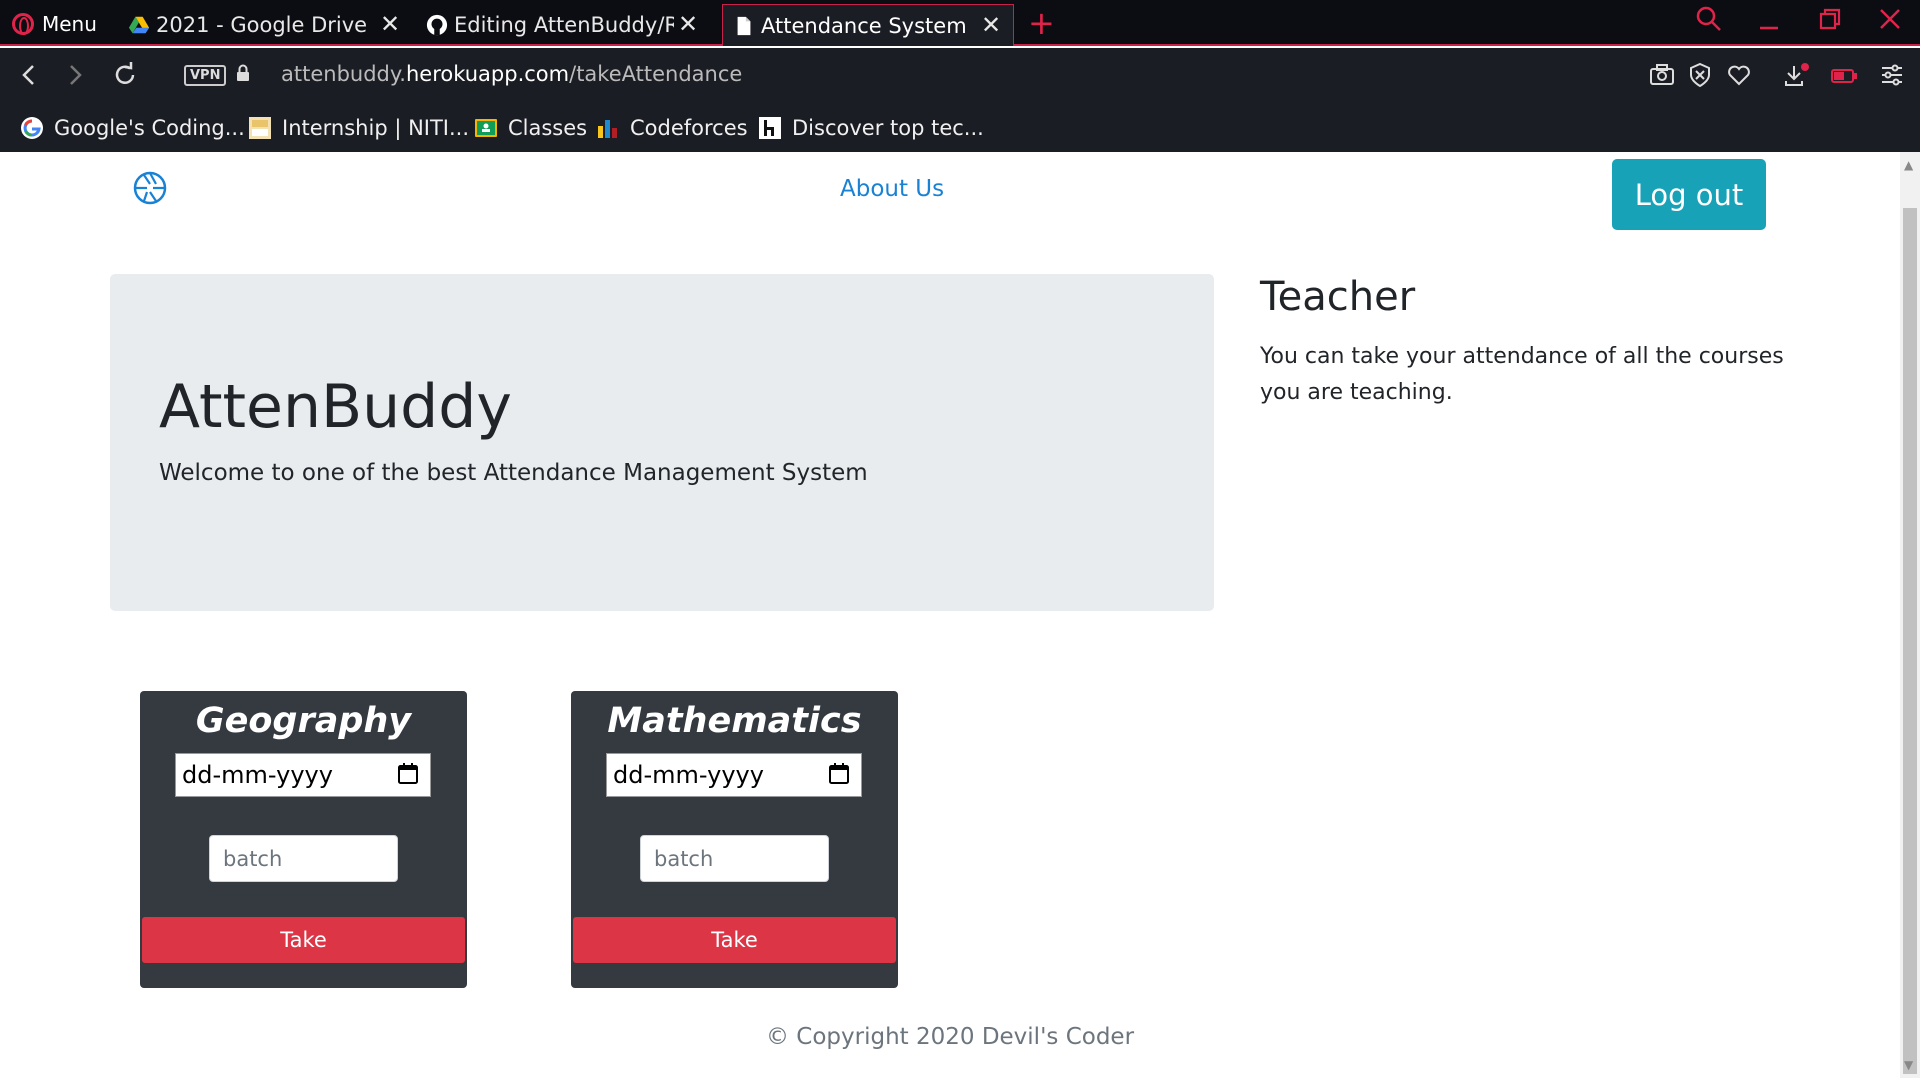 The height and width of the screenshot is (1080, 1920). I want to click on scrollbar-thumb, so click(1910, 641).